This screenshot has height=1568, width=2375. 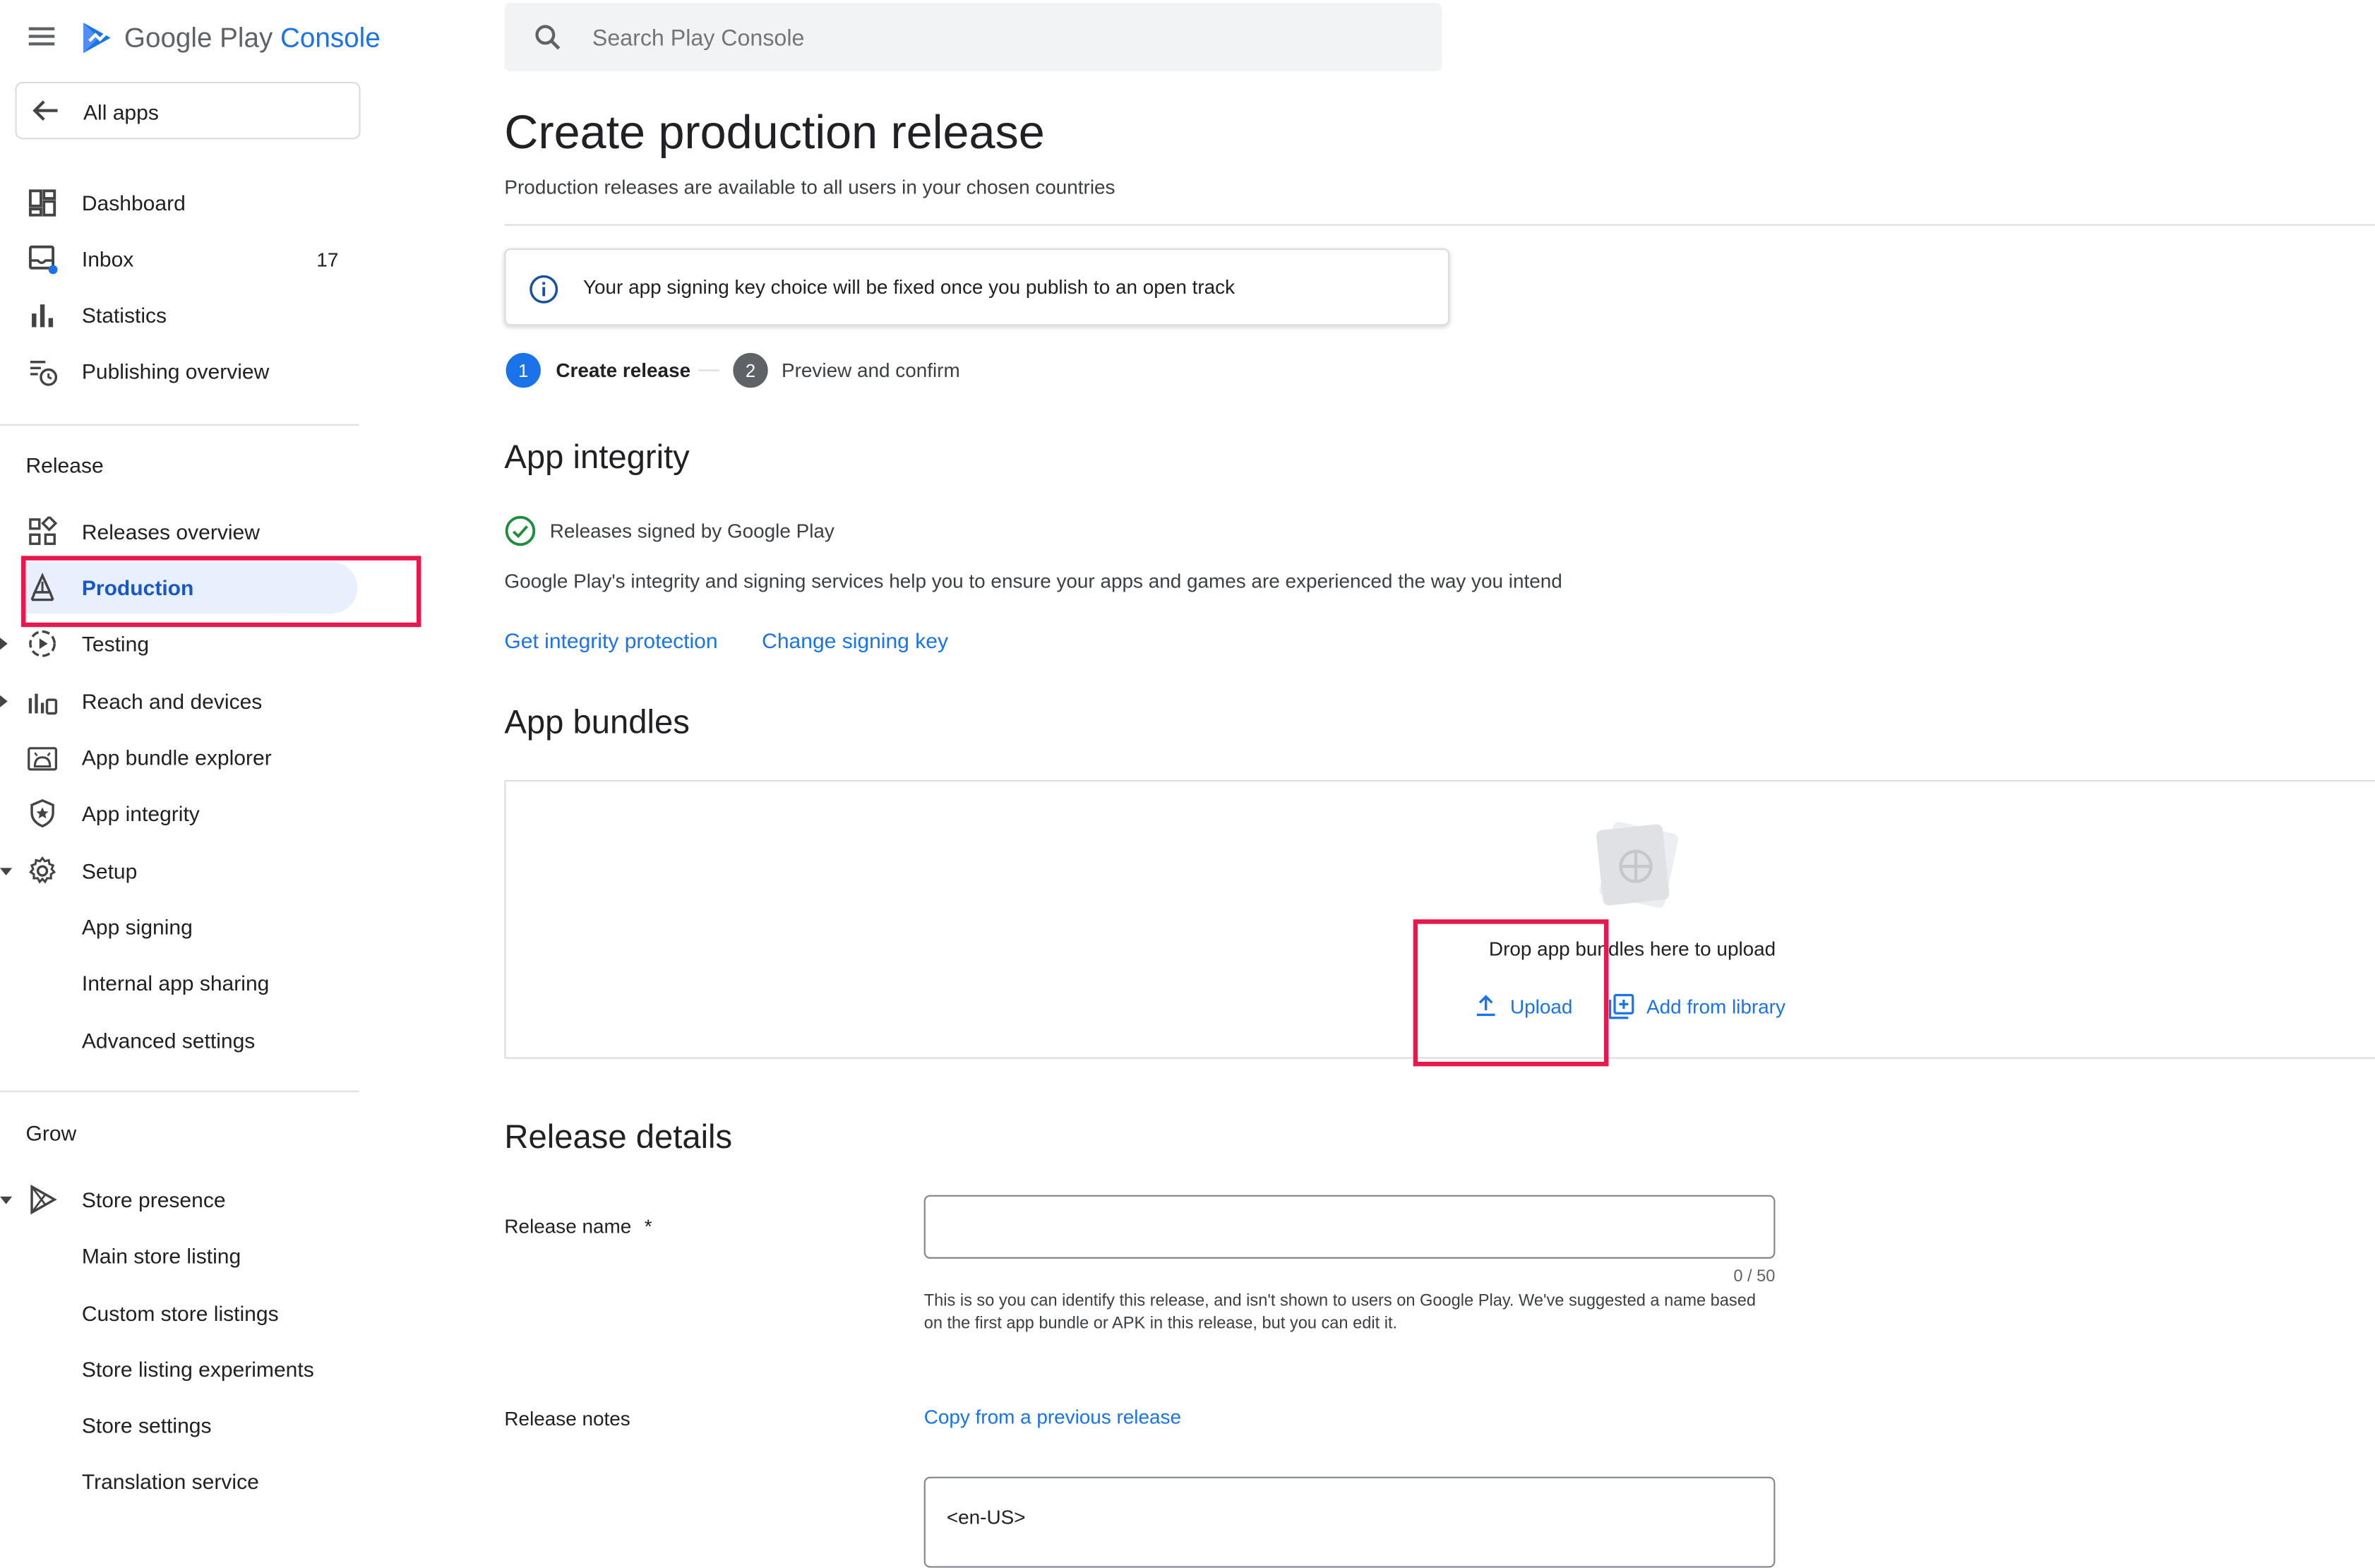 I want to click on sidebar-item-label: Inbox, so click(x=108, y=259).